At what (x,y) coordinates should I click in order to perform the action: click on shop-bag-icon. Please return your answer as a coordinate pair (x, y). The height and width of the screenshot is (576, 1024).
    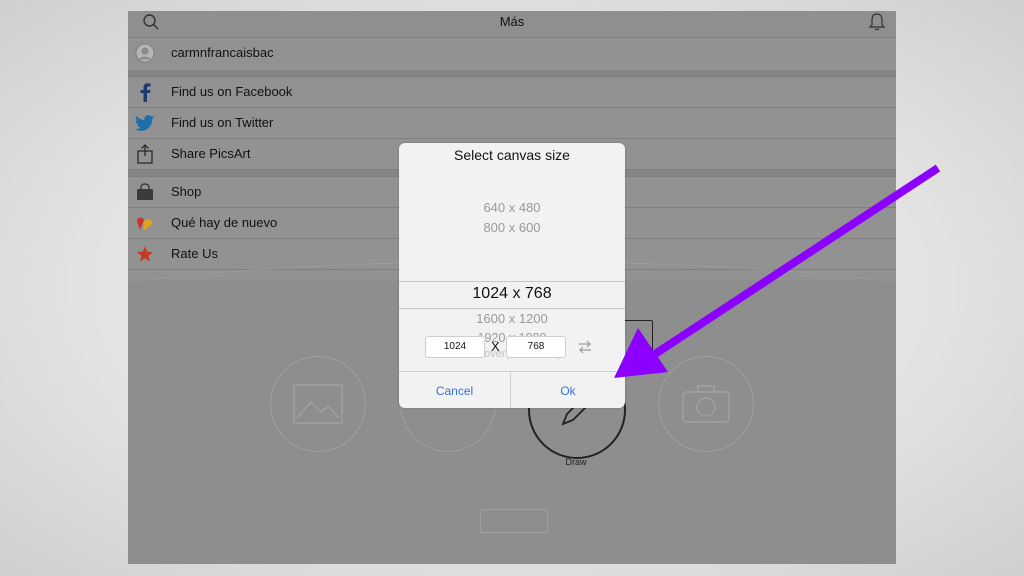
    Looking at the image, I should click on (145, 192).